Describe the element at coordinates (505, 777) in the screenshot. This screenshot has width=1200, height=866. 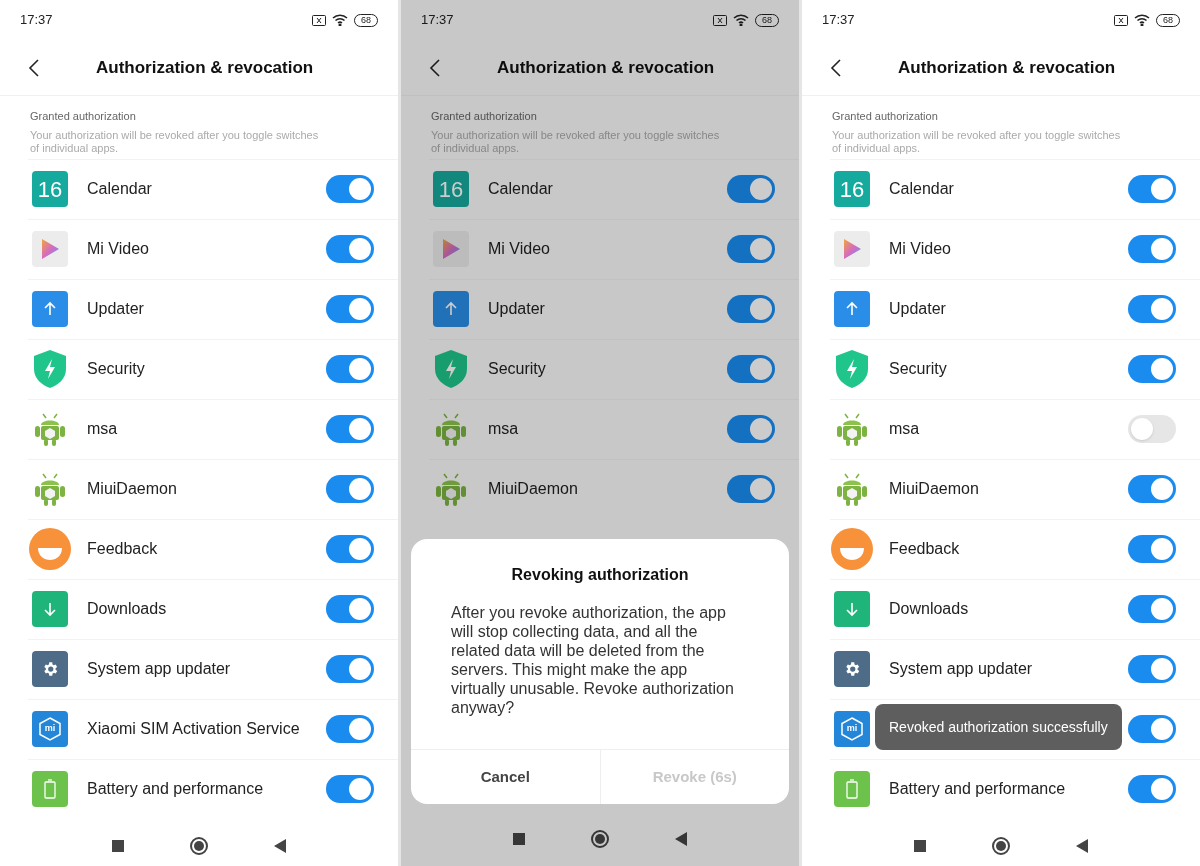
I see `dialog-button: Cancel` at that location.